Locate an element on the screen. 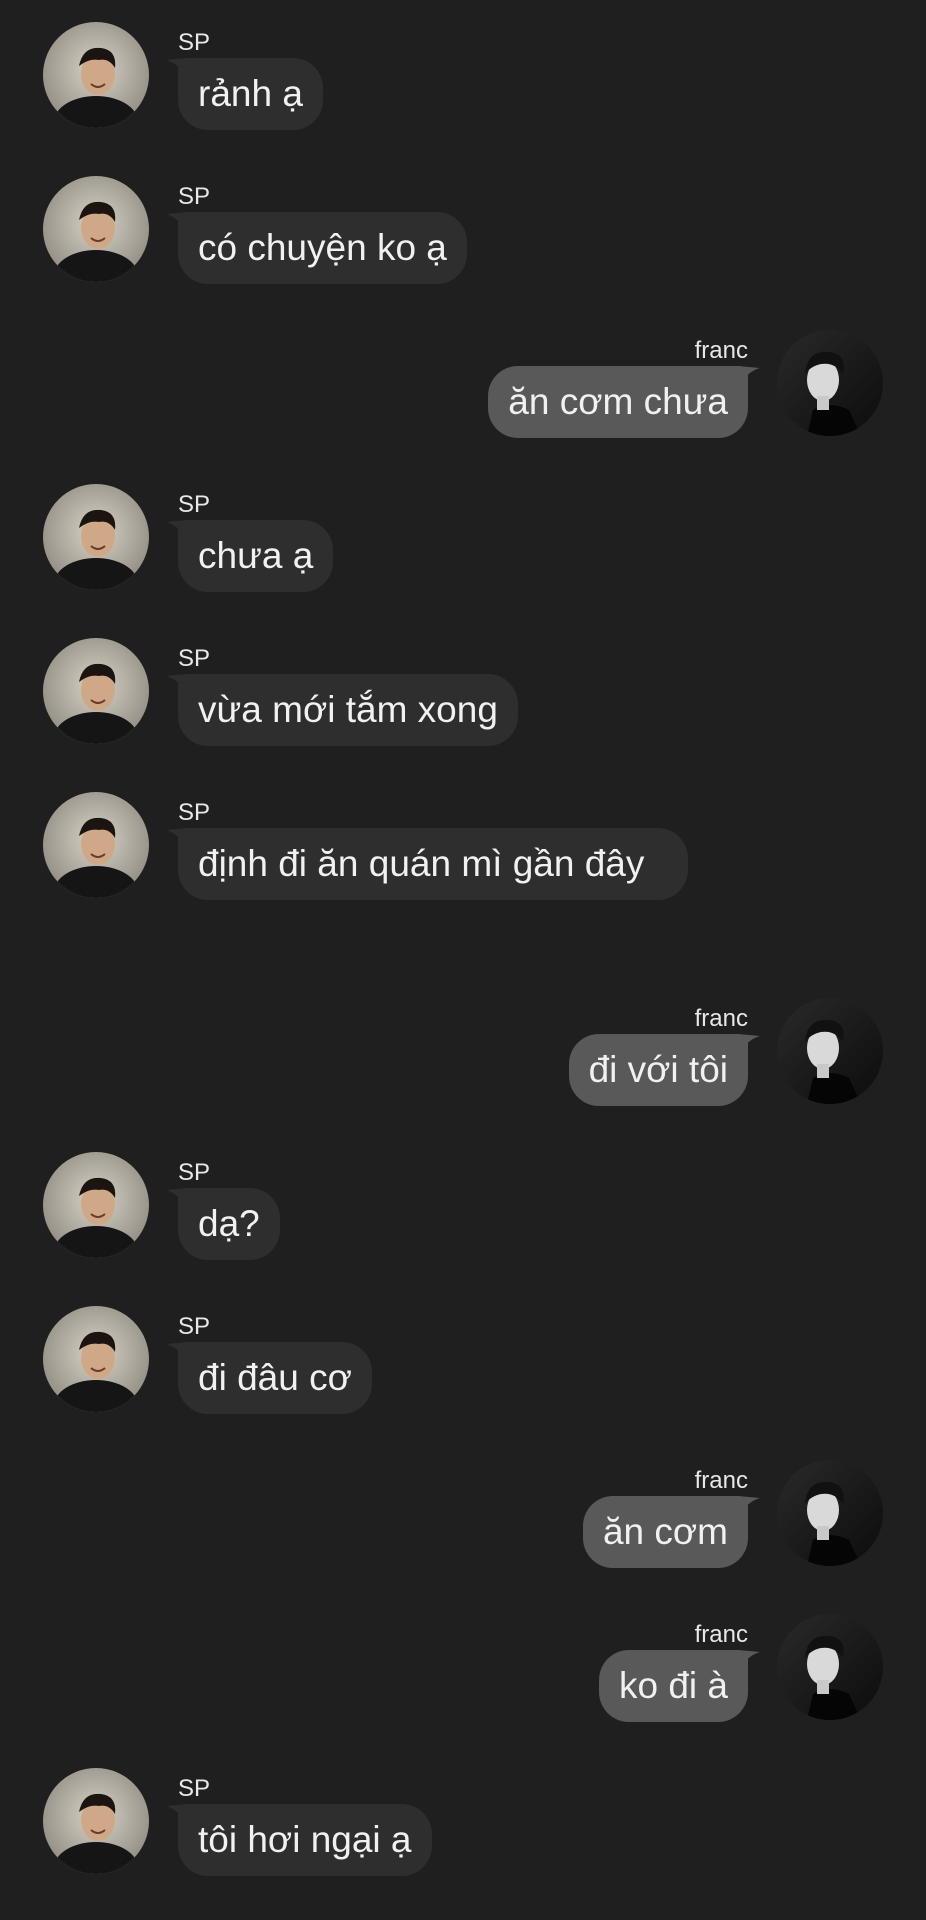  message-bubble: chưa ạ is located at coordinates (256, 556).